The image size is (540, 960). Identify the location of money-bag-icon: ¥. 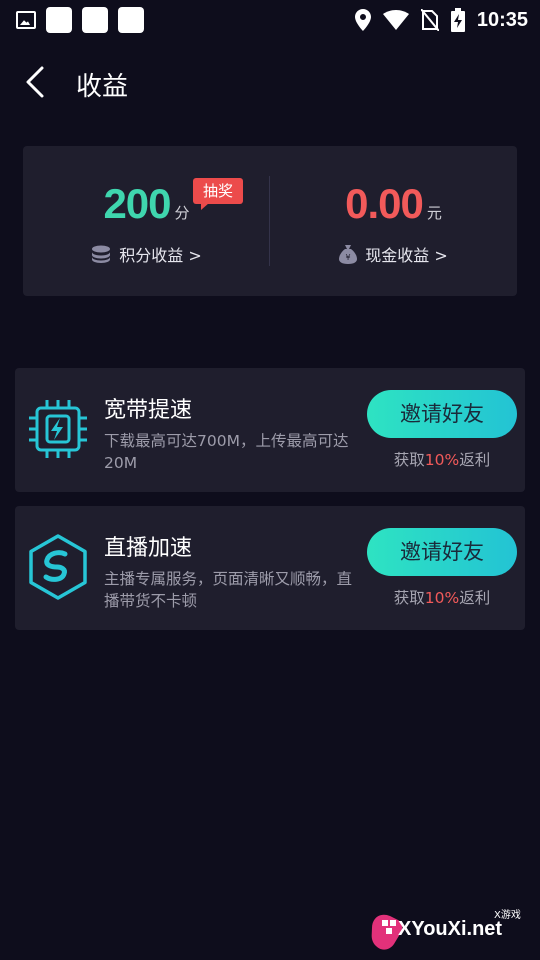
(348, 254).